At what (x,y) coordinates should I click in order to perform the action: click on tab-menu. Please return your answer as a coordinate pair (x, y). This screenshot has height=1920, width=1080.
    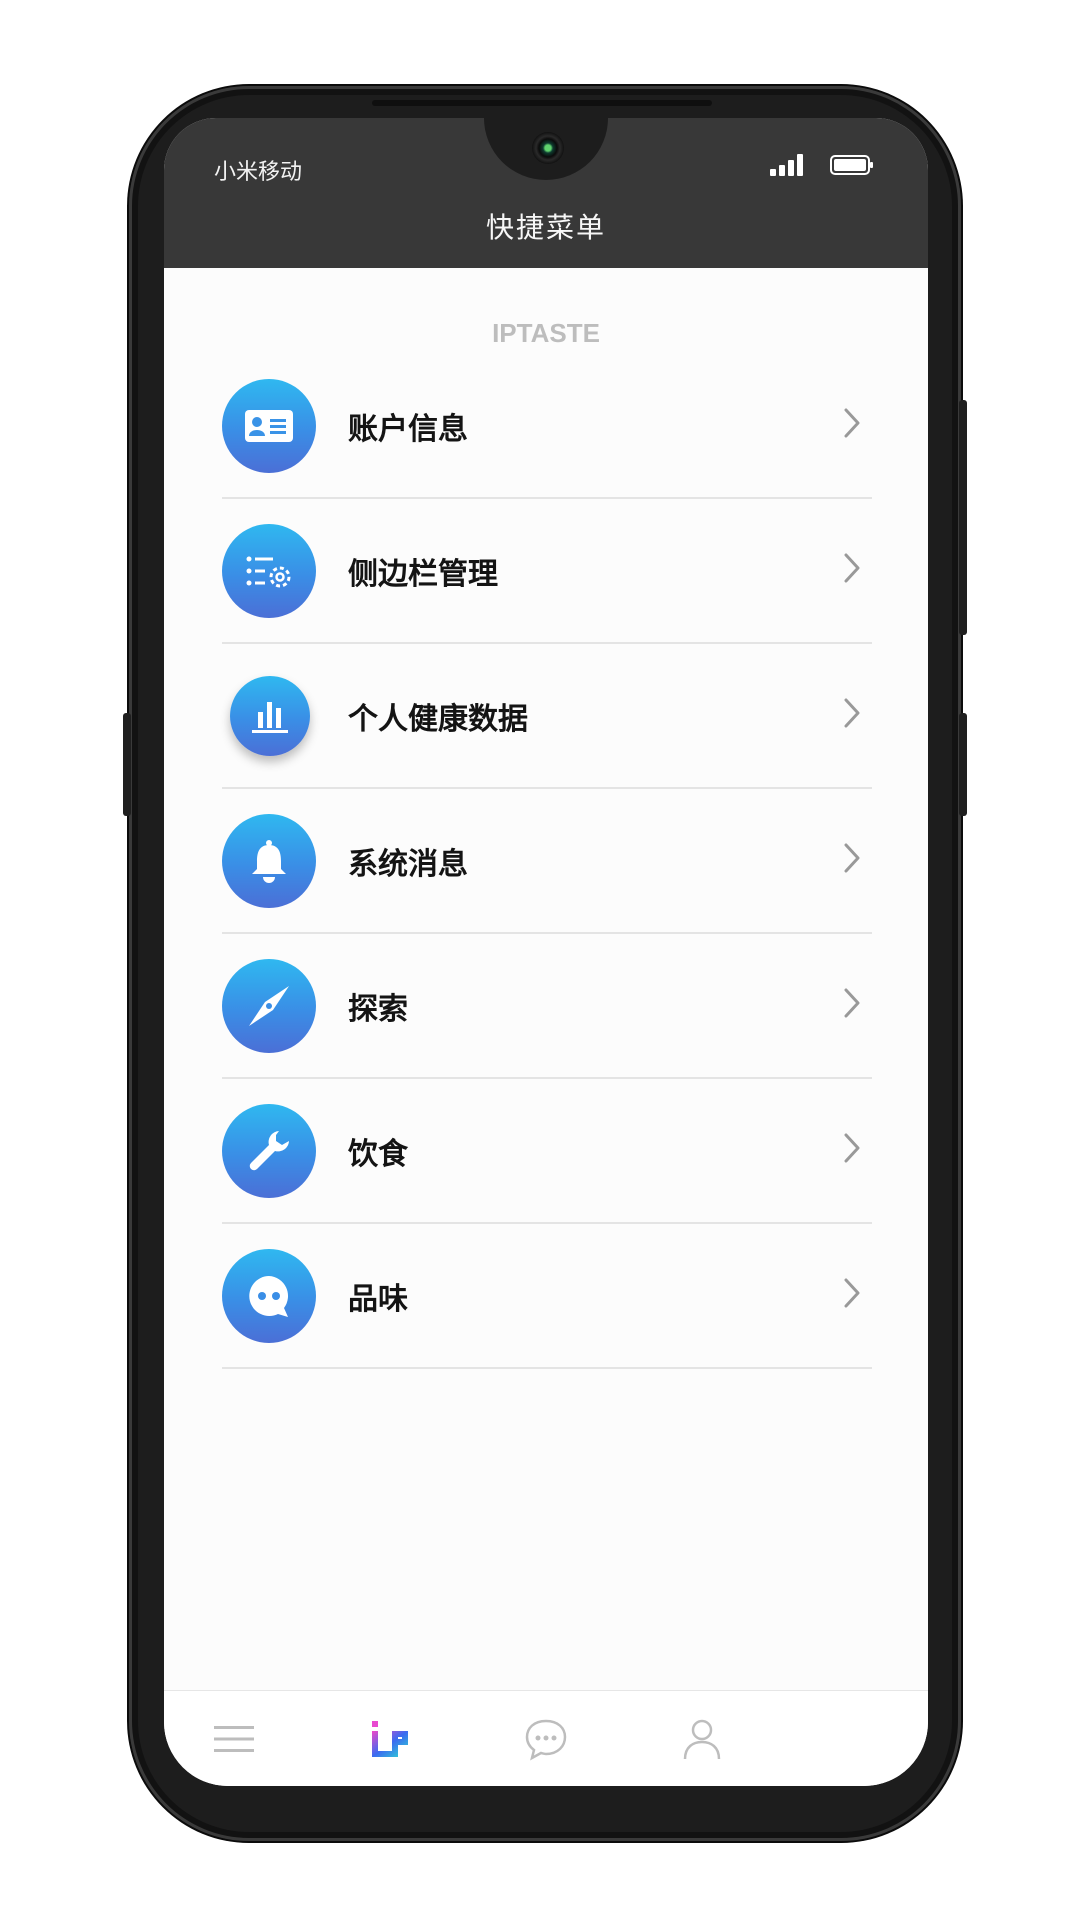
    Looking at the image, I should click on (234, 1739).